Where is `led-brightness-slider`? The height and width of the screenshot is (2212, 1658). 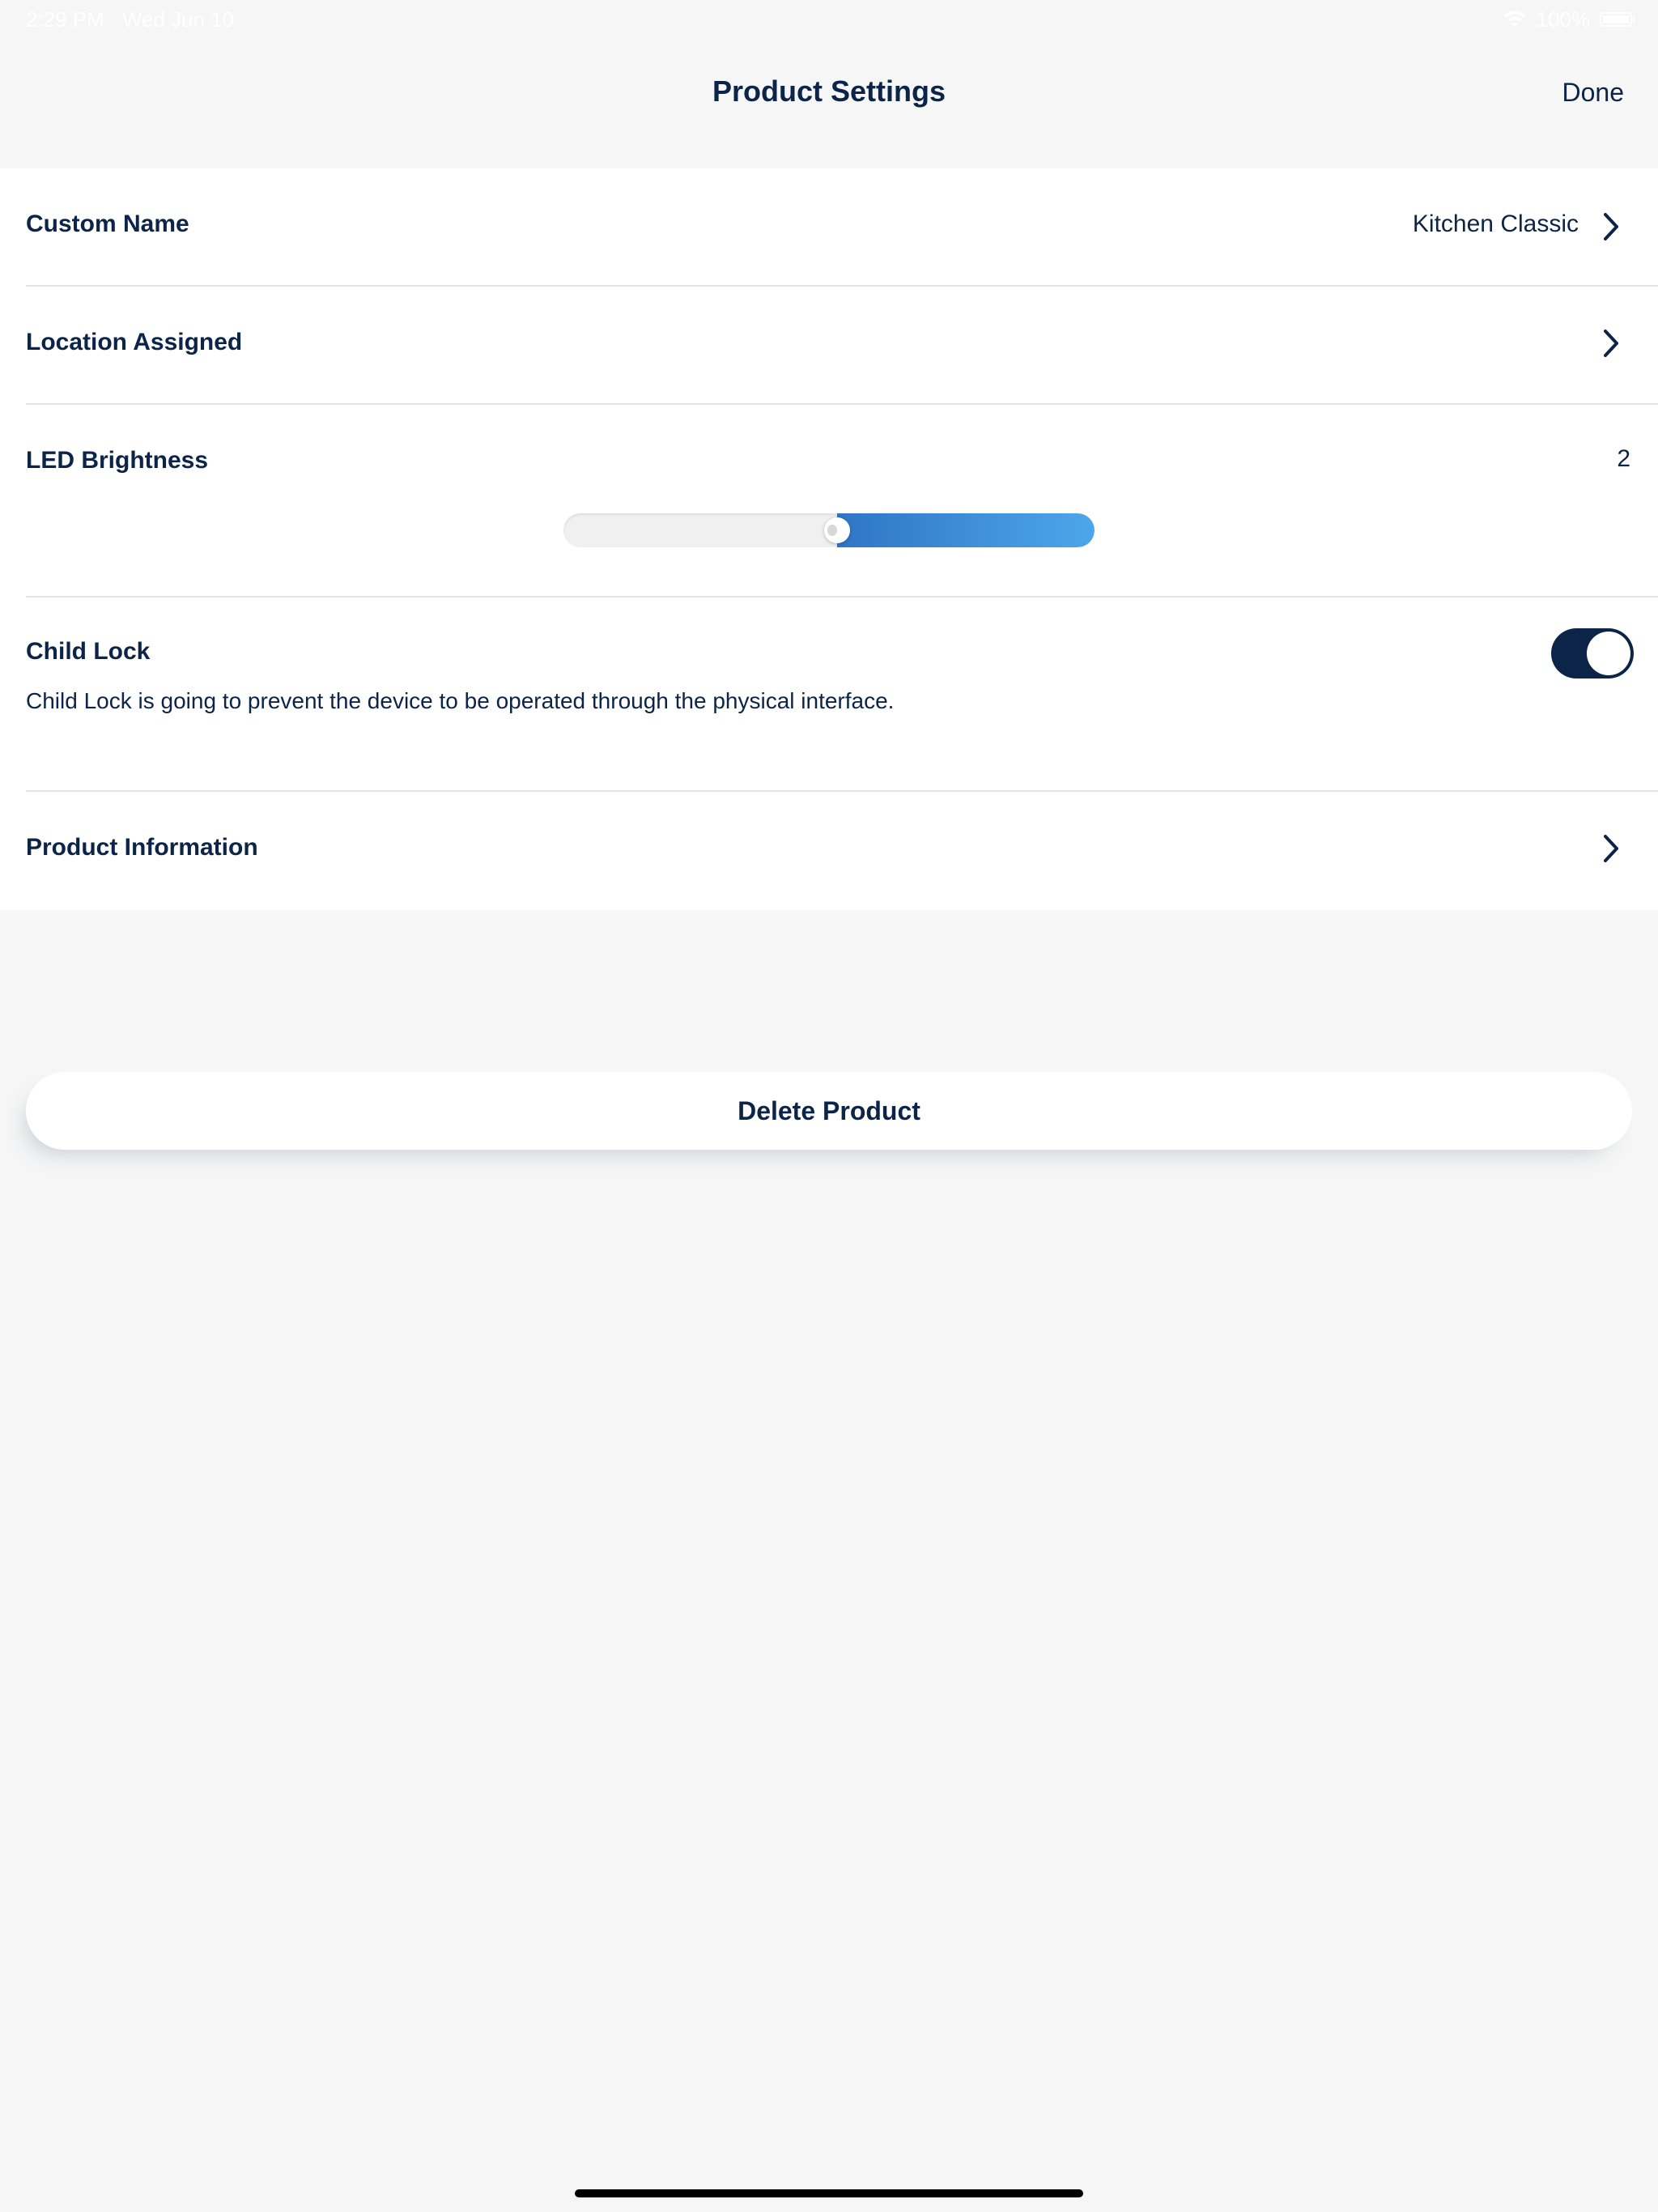
led-brightness-slider is located at coordinates (829, 530).